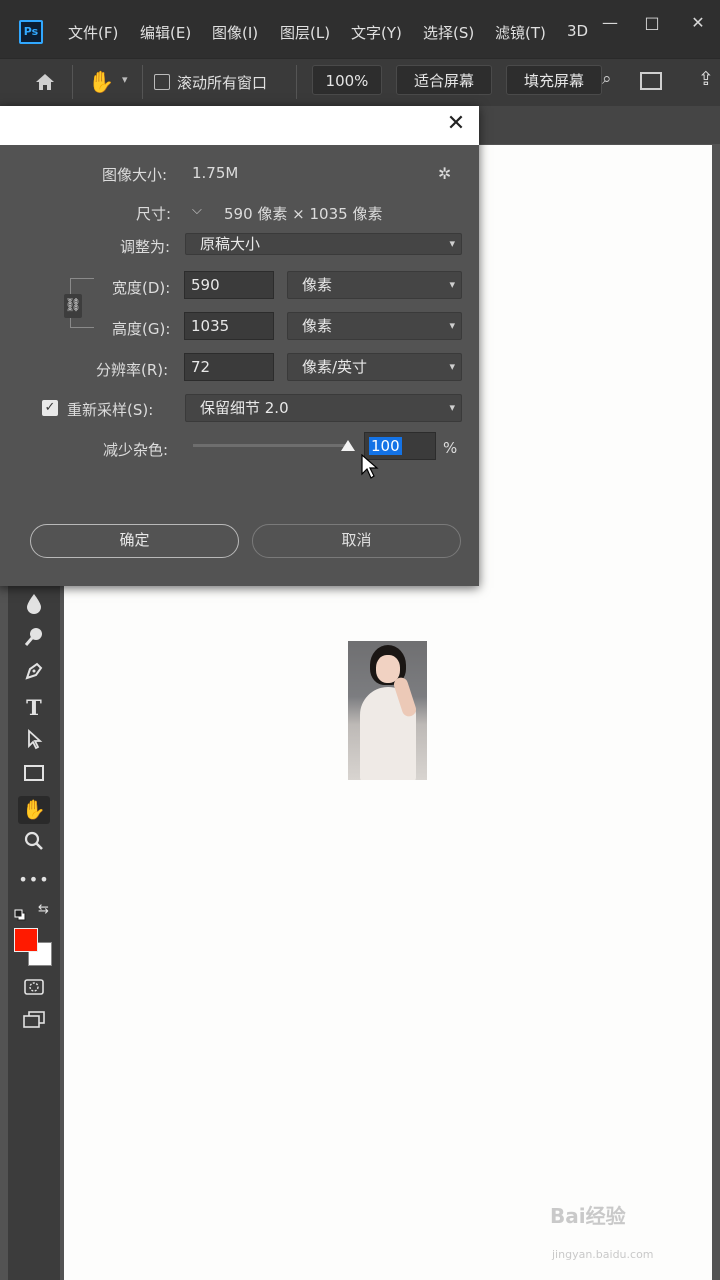 The image size is (720, 1280). Describe the element at coordinates (132, 370) in the screenshot. I see `resolution-label: 分辨率(R):` at that location.